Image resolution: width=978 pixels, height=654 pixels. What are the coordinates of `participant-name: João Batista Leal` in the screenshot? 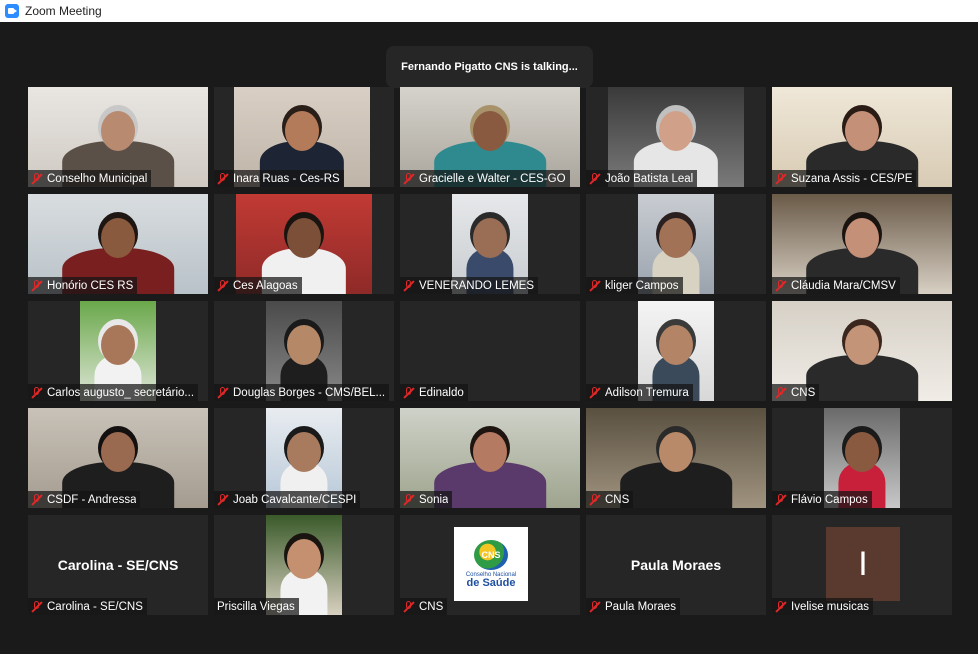 It's located at (649, 178).